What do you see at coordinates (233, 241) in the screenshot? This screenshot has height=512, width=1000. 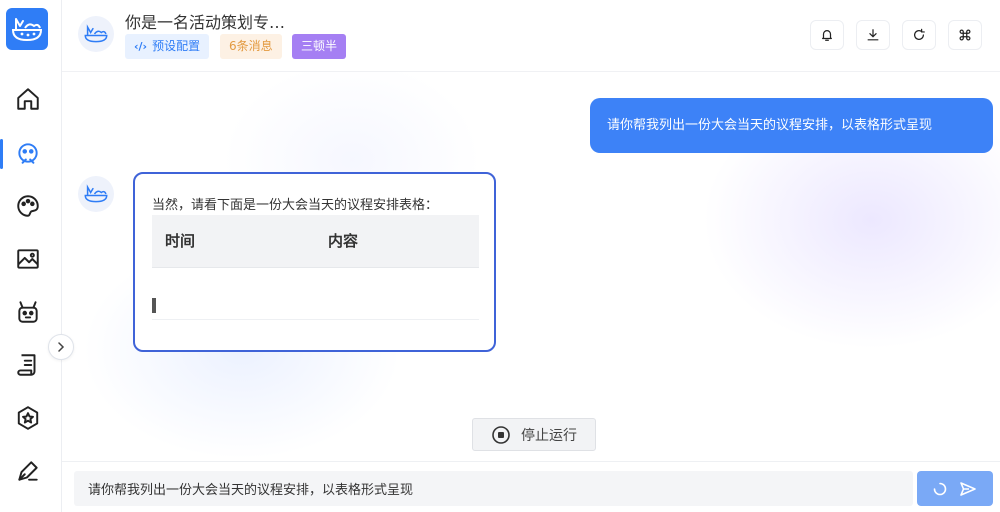 I see `table-header-time: 时间` at bounding box center [233, 241].